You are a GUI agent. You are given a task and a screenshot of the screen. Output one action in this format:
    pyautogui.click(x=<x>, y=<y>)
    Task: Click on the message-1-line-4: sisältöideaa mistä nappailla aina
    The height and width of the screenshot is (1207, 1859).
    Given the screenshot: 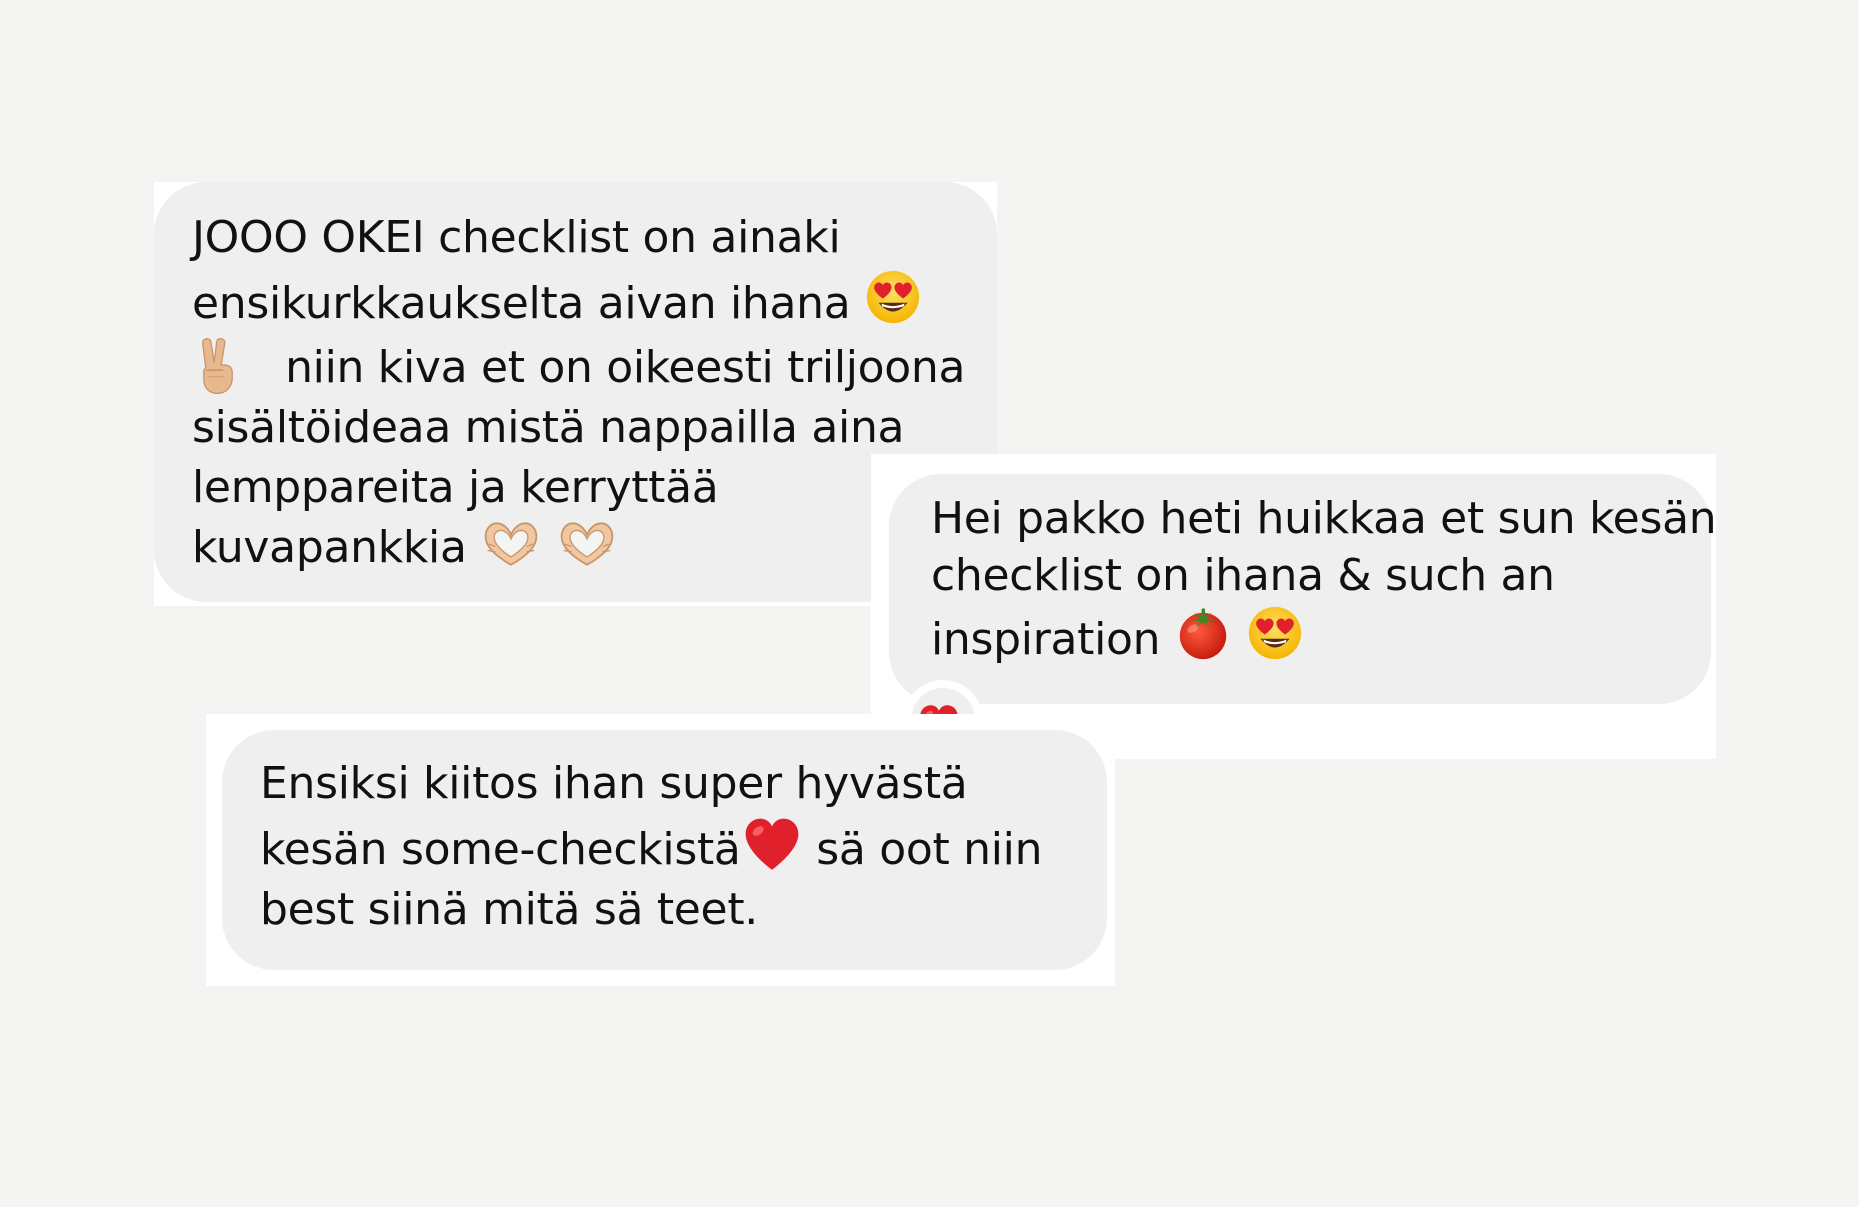 What is the action you would take?
    pyautogui.click(x=548, y=427)
    